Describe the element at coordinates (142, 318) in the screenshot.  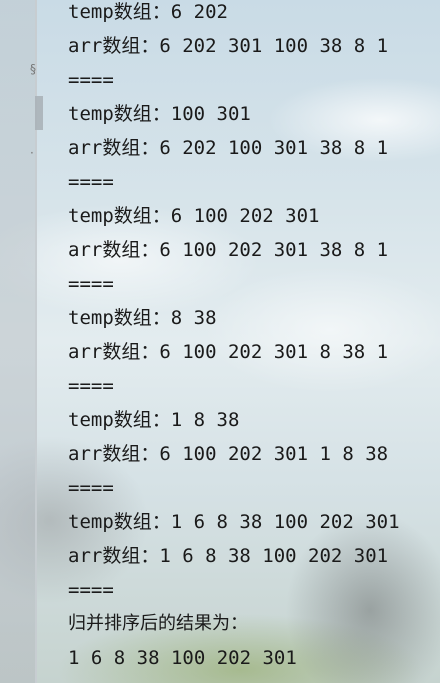
I see `output-line: temp数组：8 38` at that location.